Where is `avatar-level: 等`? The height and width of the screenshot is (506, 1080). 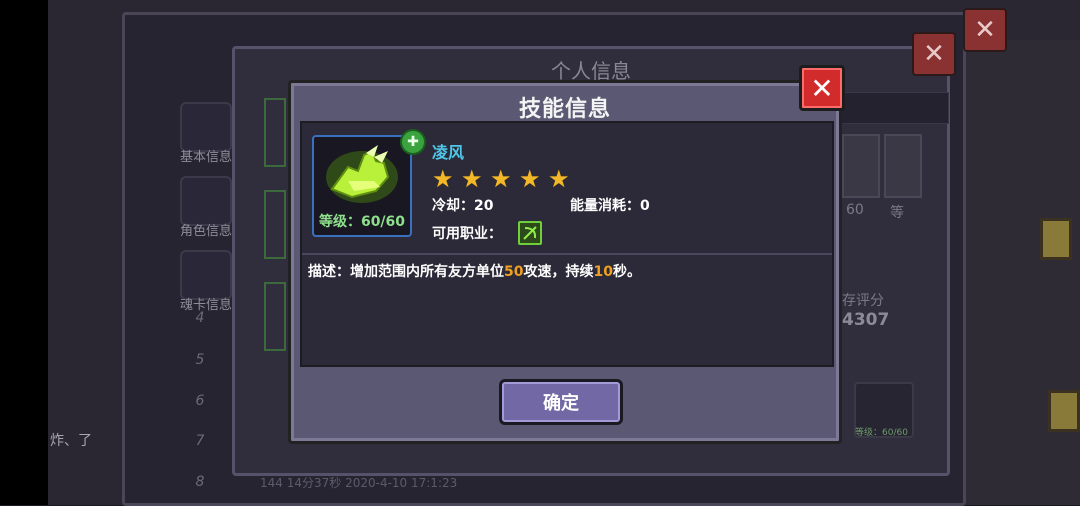 avatar-level: 等 is located at coordinates (897, 213).